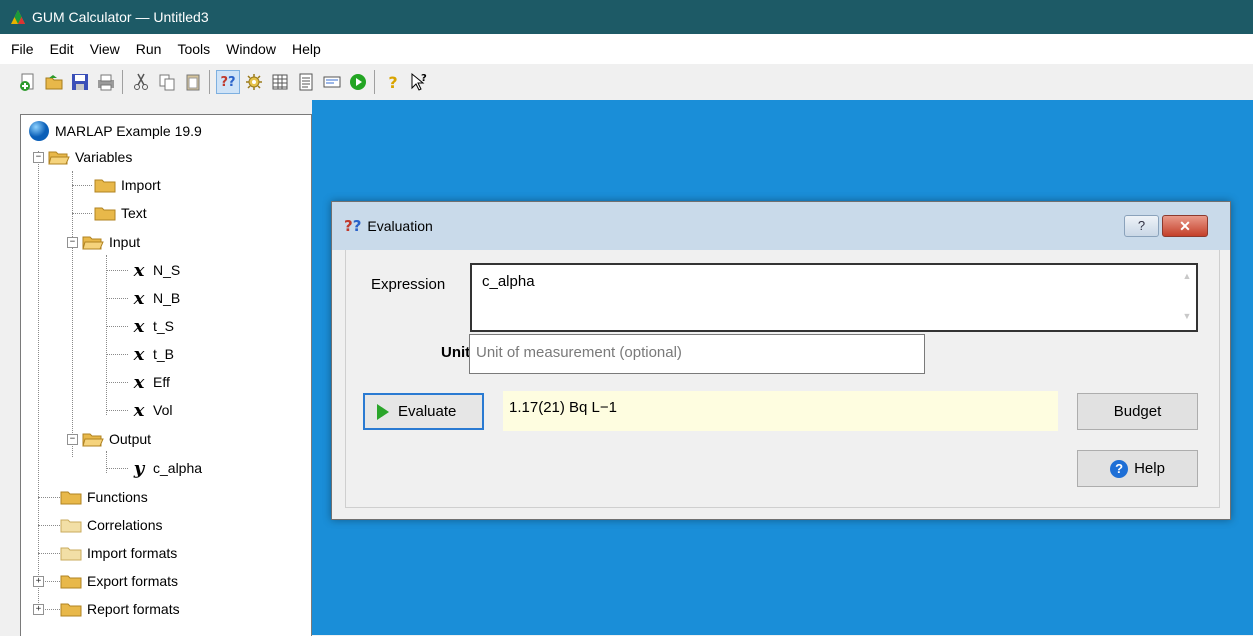 This screenshot has width=1253, height=636. I want to click on help-button: ? Help, so click(1137, 468).